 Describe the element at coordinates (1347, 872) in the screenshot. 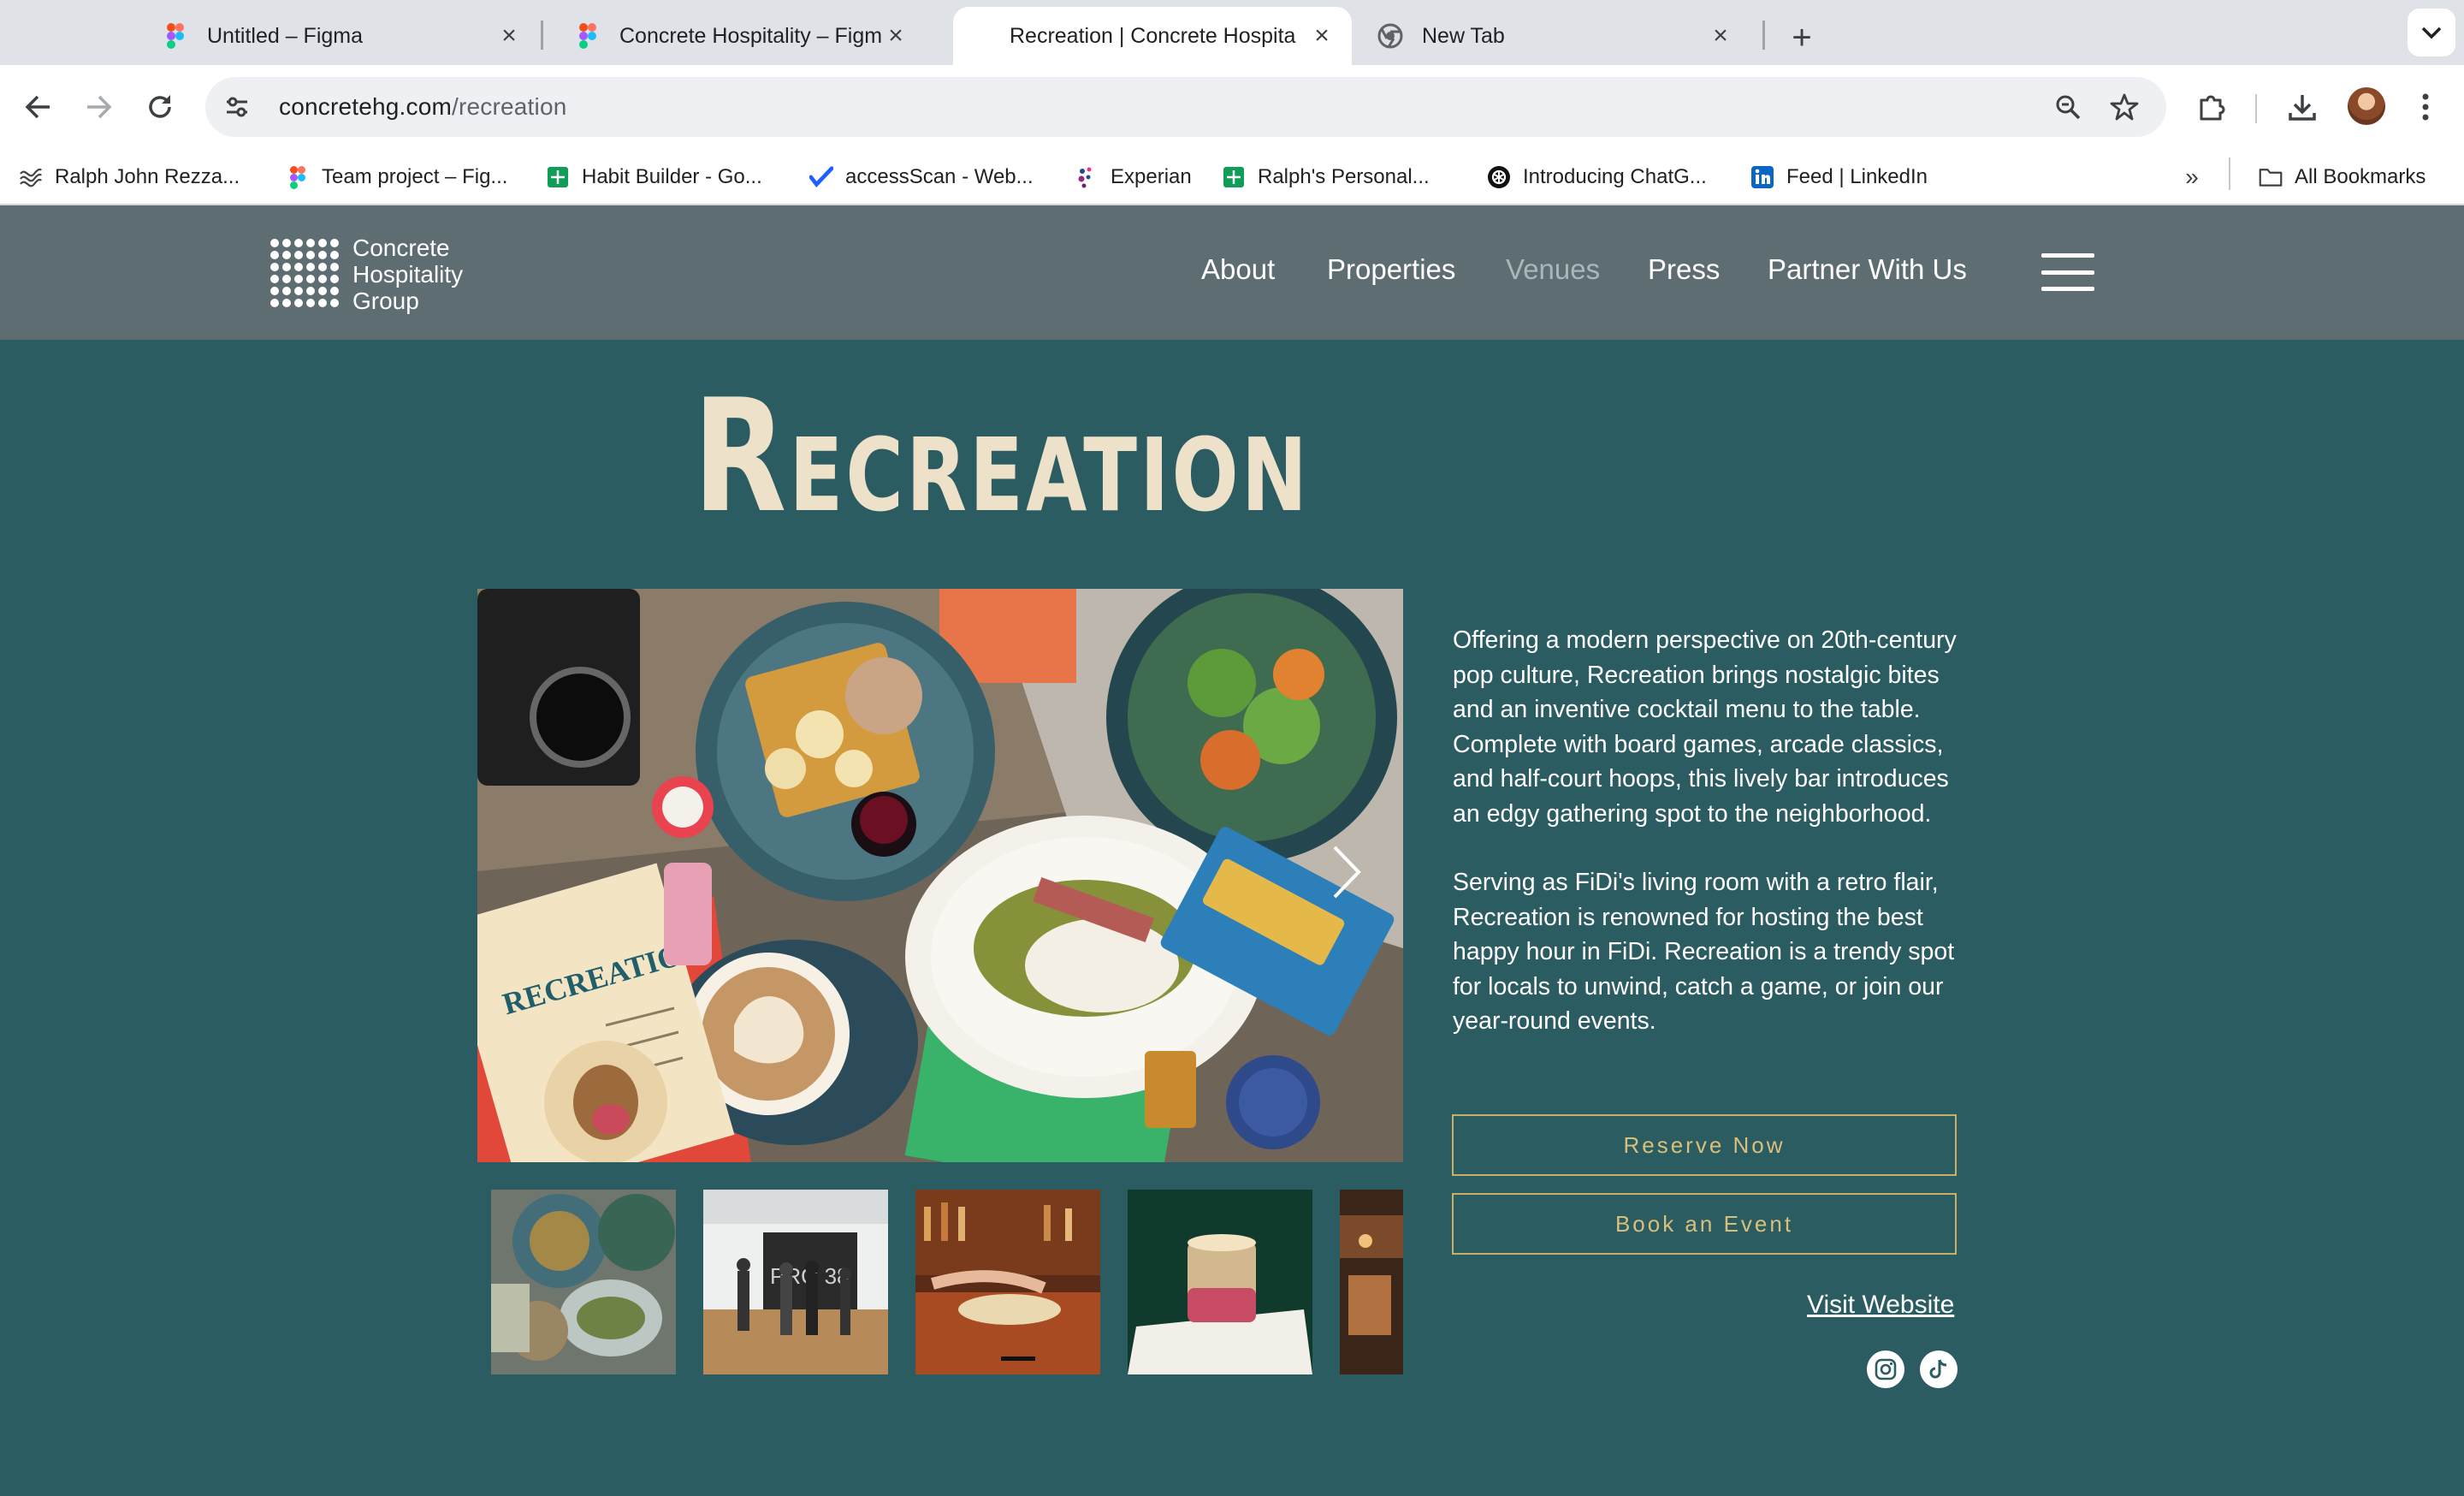

I see `carousel-next-arrow-icon` at that location.